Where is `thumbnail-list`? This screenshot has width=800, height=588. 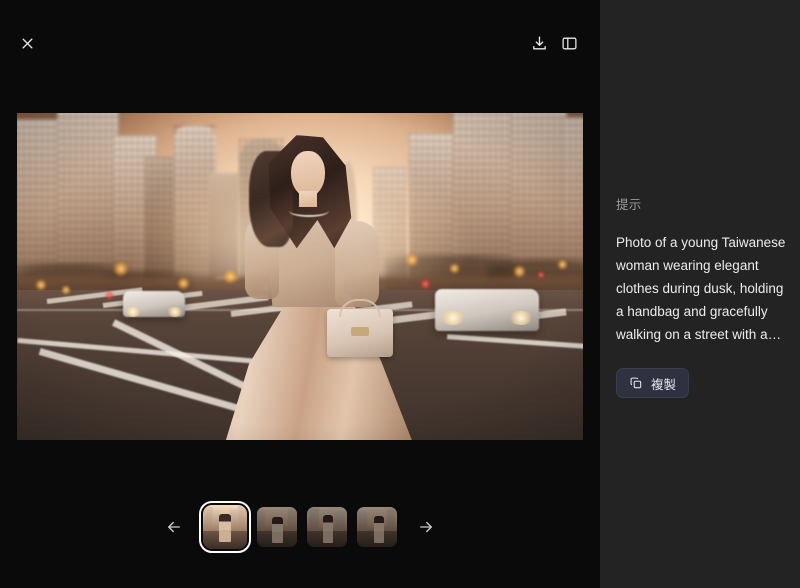 thumbnail-list is located at coordinates (298, 527).